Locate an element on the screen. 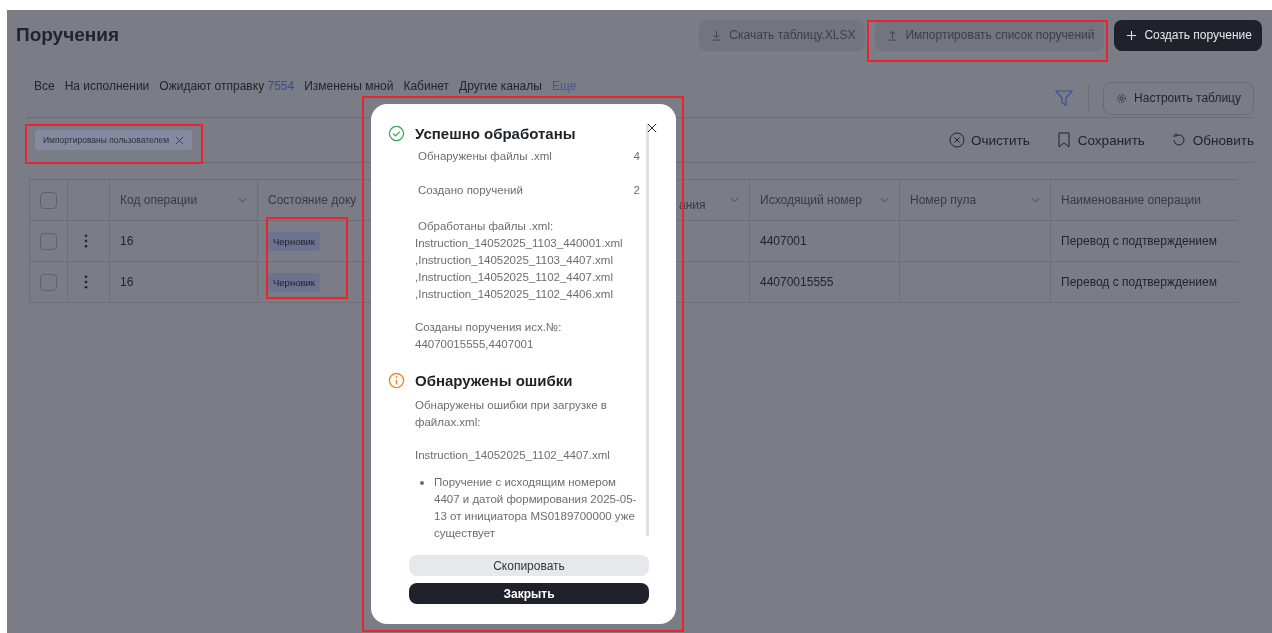 This screenshot has width=1272, height=633. dialog-text: Instruction_14052025_1102_4407.xml is located at coordinates (513, 455).